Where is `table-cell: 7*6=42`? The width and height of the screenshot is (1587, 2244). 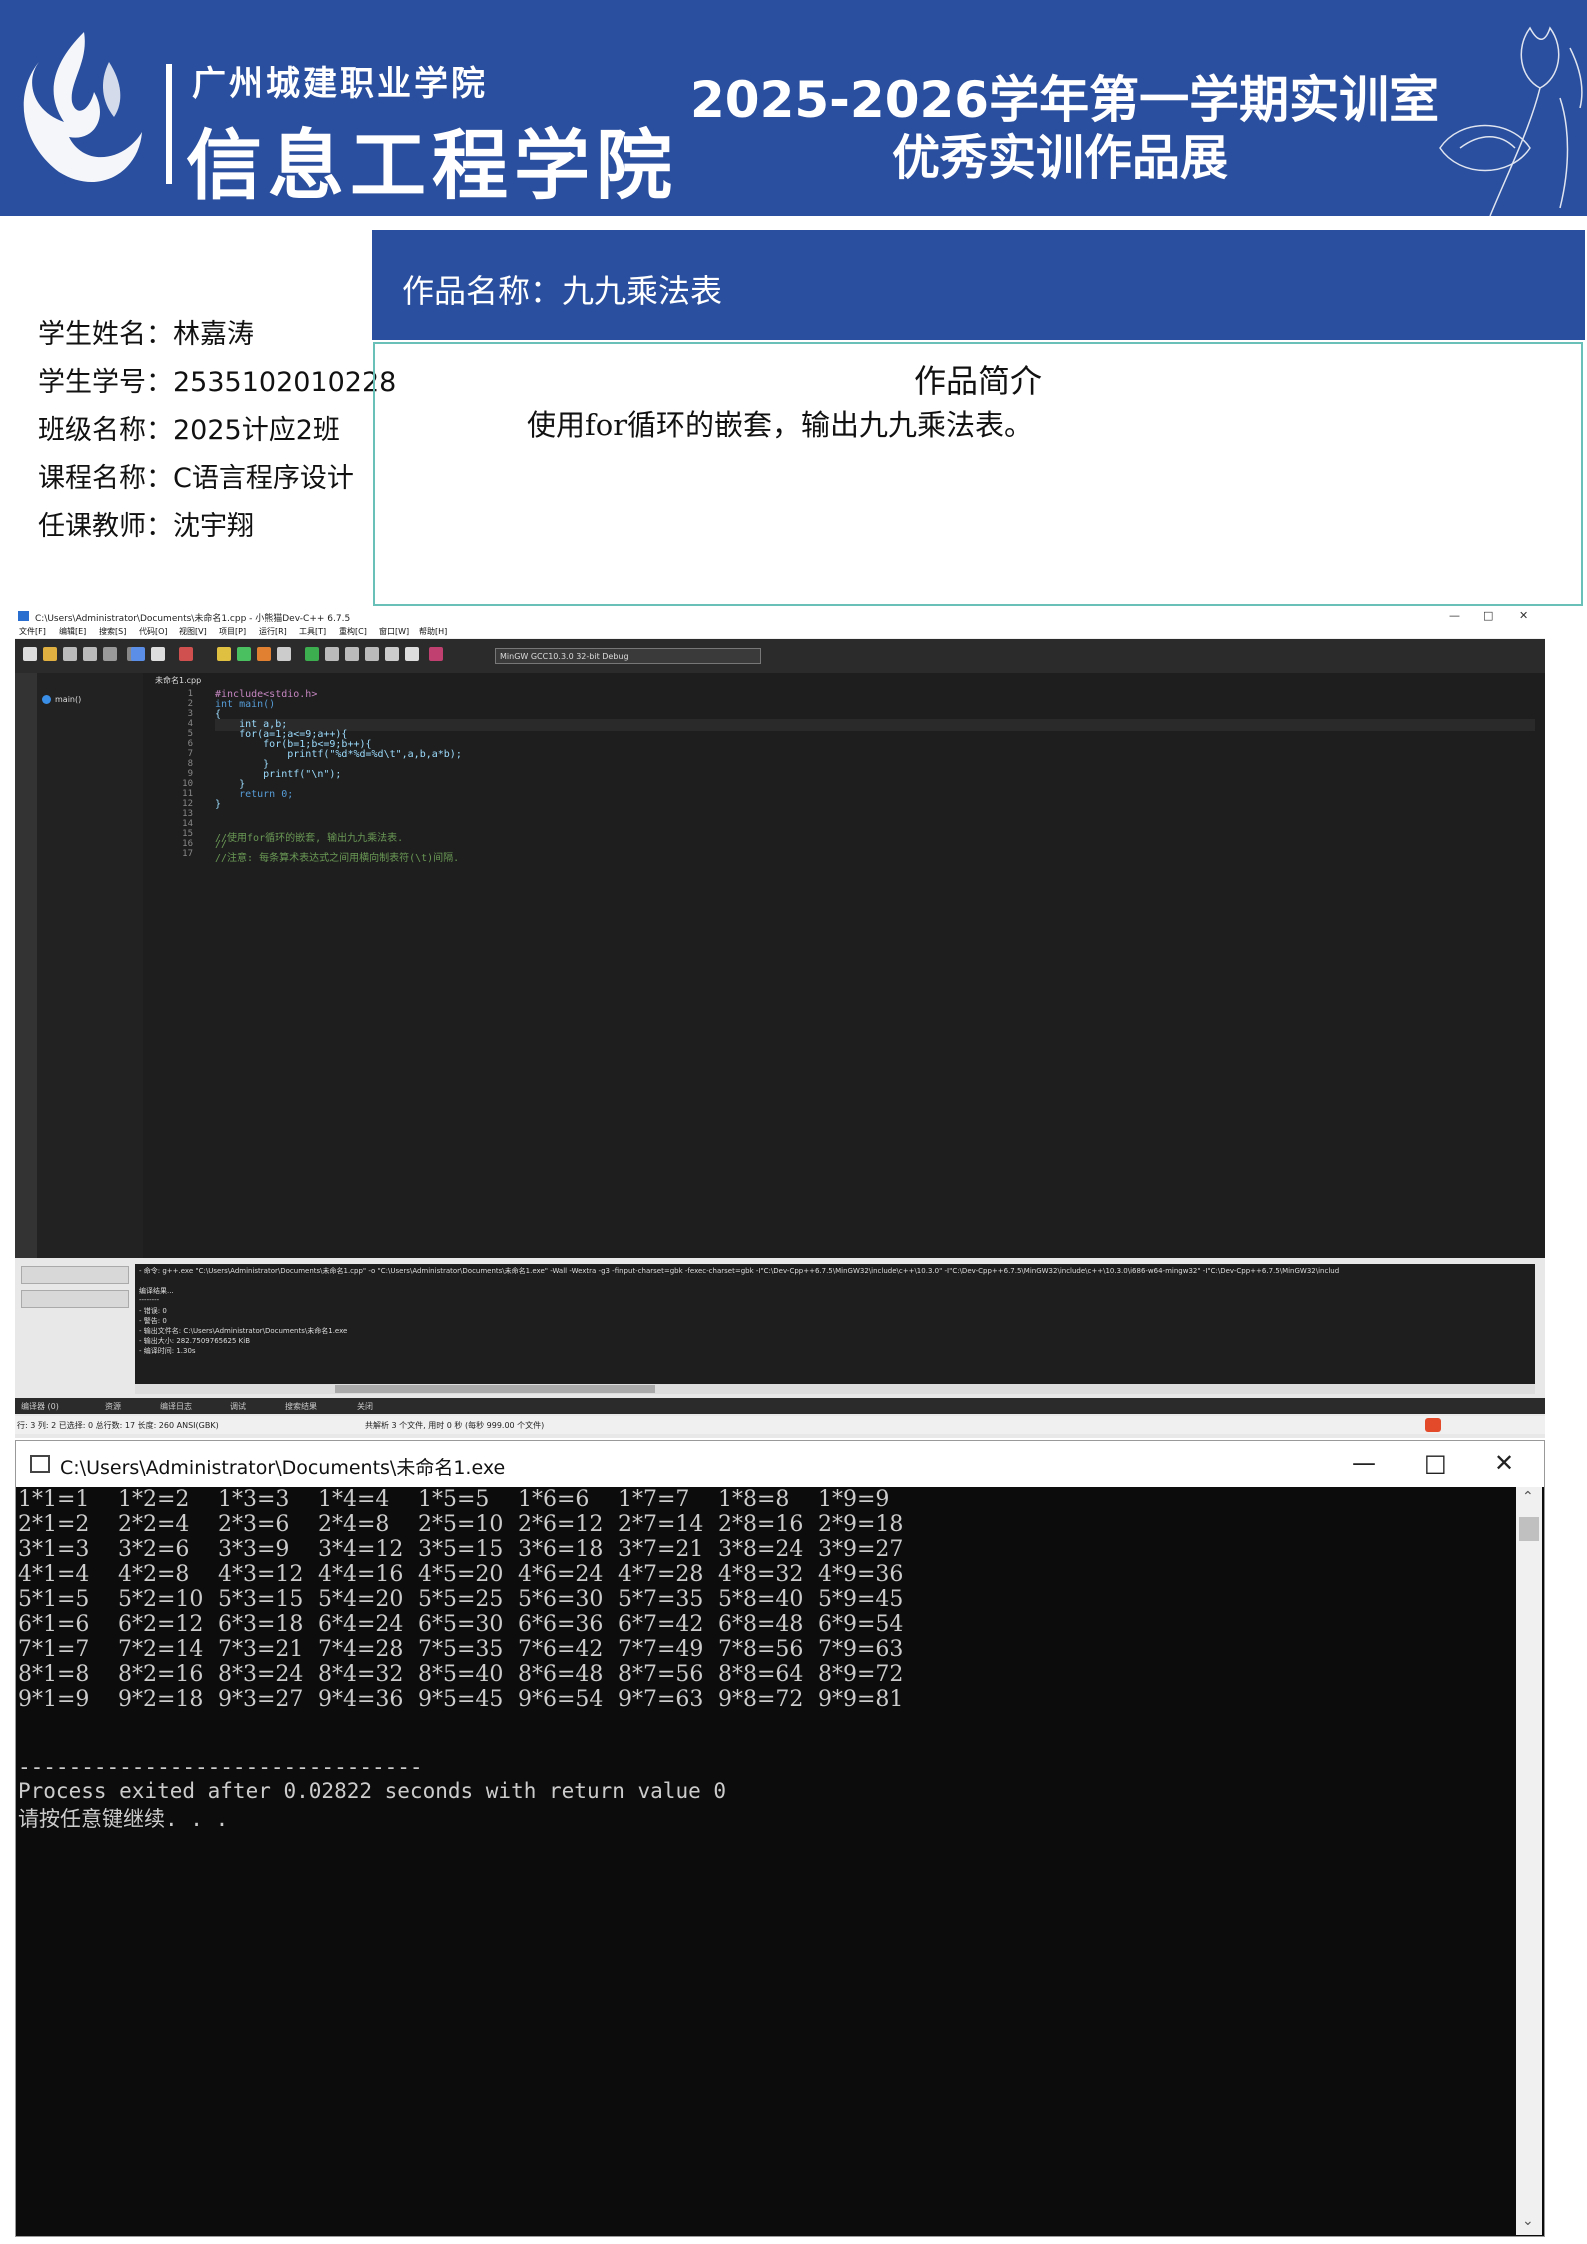
table-cell: 7*6=42 is located at coordinates (561, 1649).